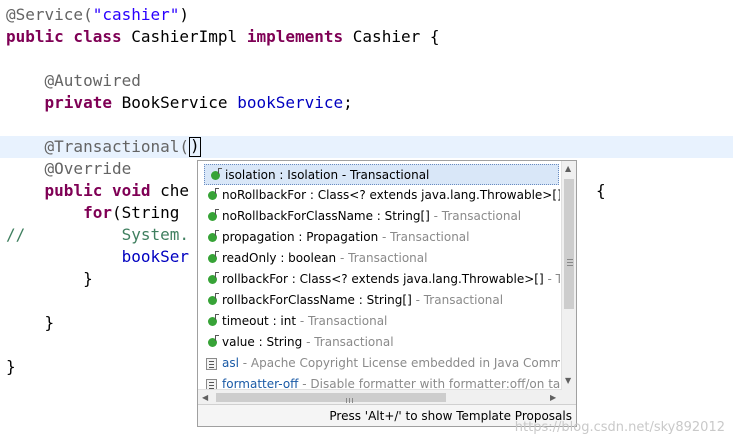 Image resolution: width=733 pixels, height=447 pixels. Describe the element at coordinates (366, 147) in the screenshot. I see `code-line-7-current: @Transactional()` at that location.